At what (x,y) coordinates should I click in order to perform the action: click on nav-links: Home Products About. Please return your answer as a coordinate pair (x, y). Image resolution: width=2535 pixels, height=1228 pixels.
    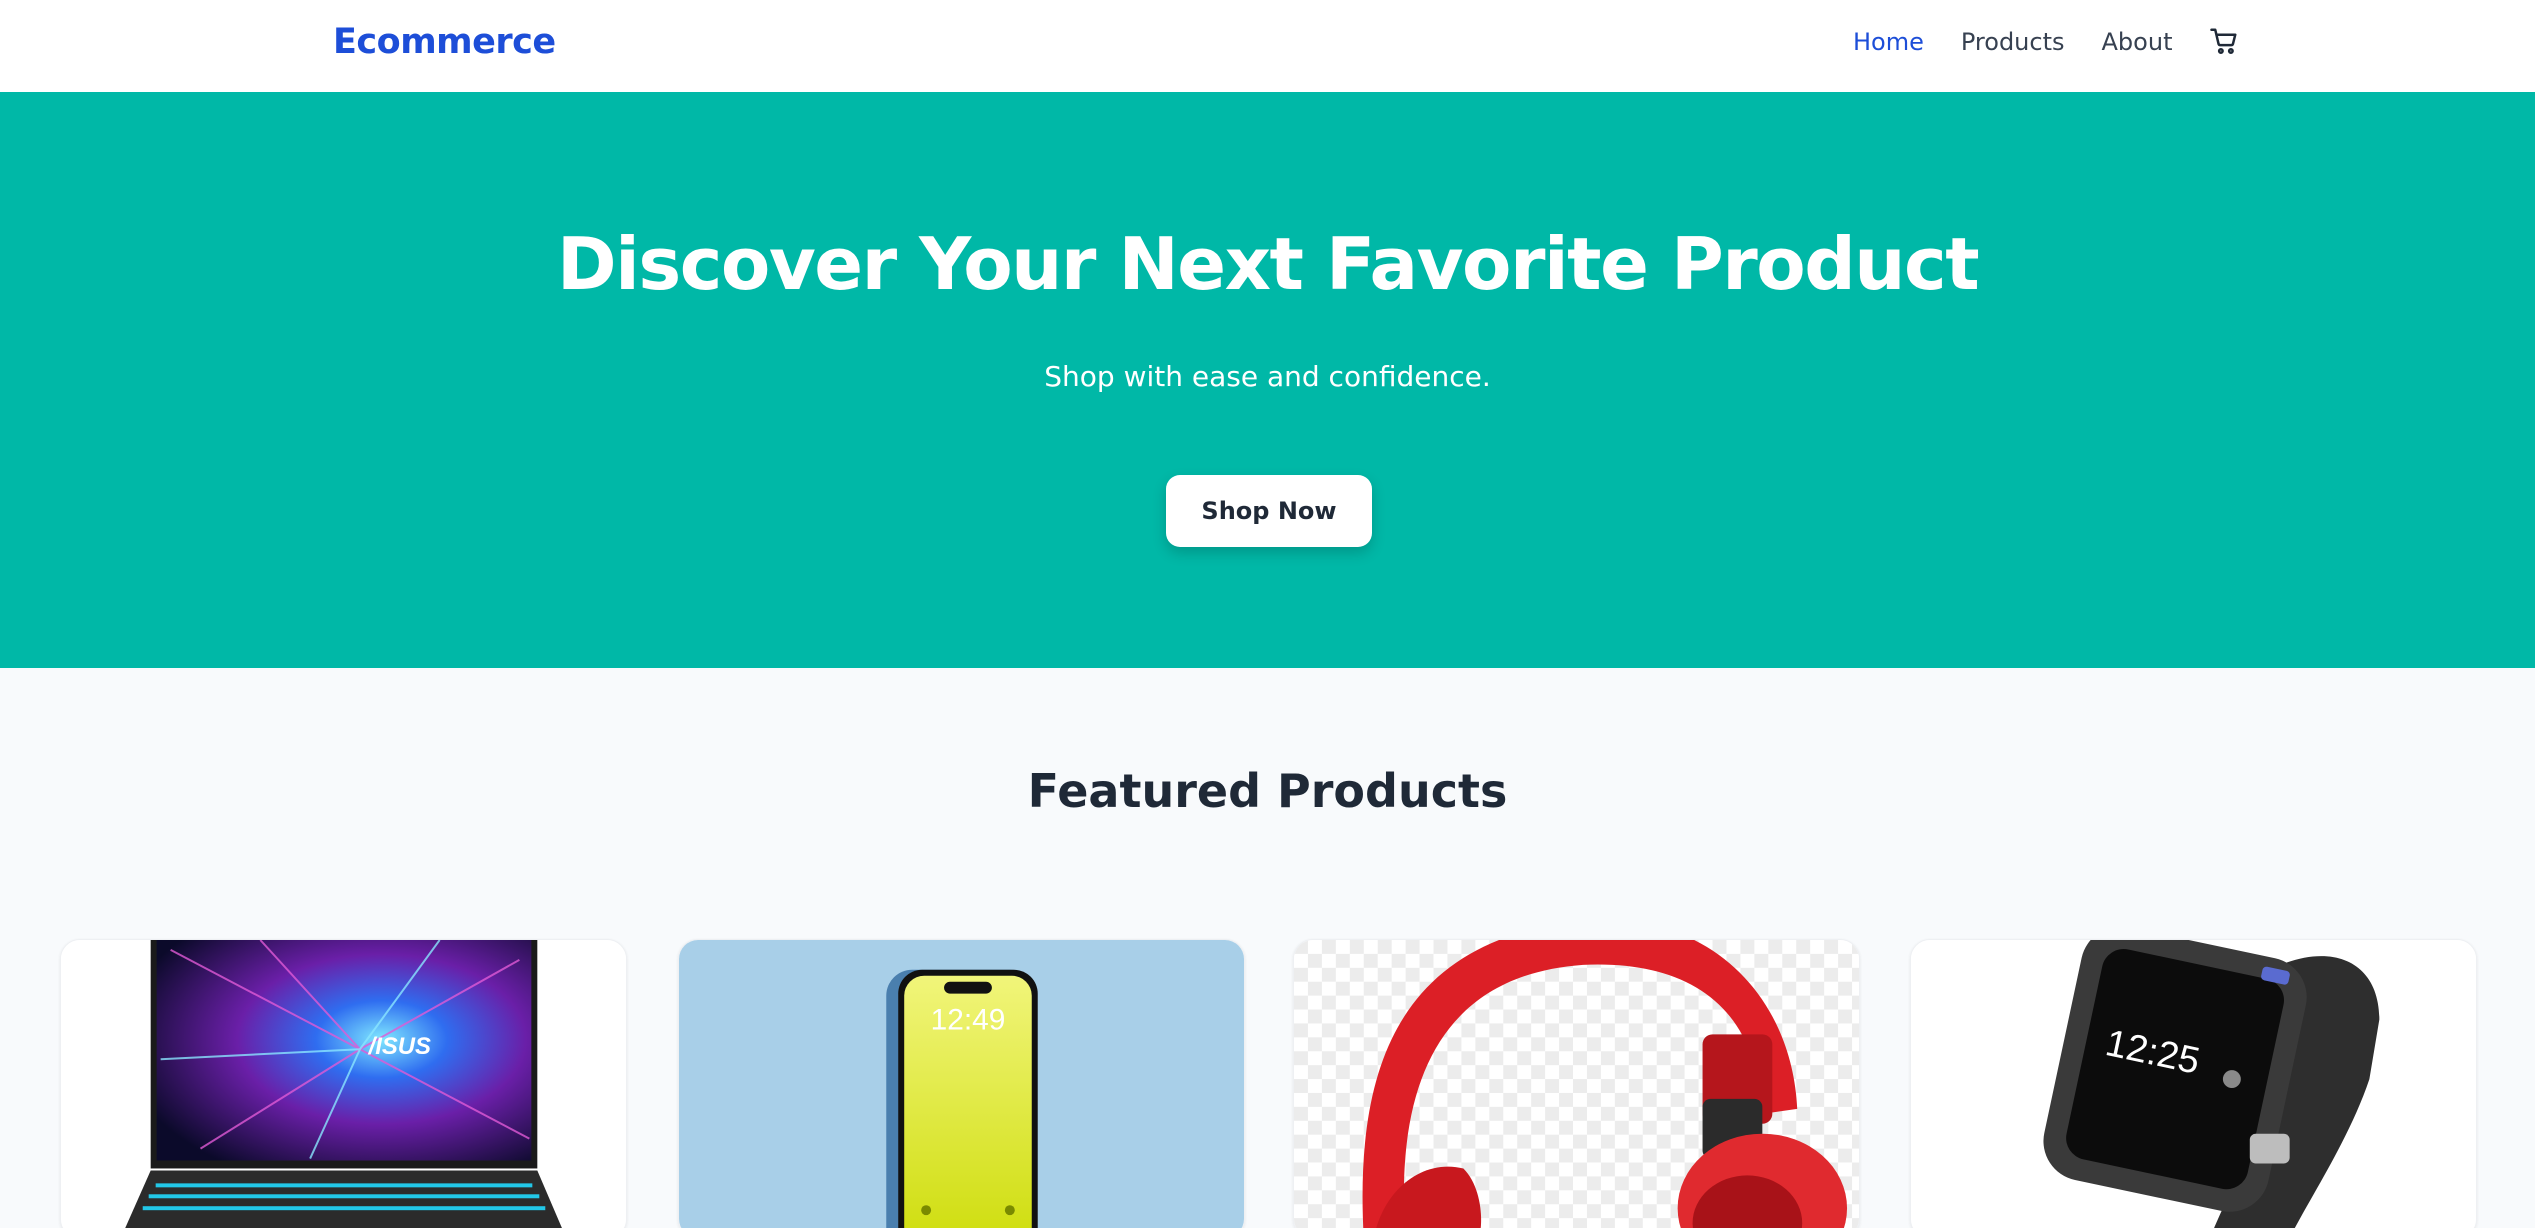
    Looking at the image, I should click on (2046, 42).